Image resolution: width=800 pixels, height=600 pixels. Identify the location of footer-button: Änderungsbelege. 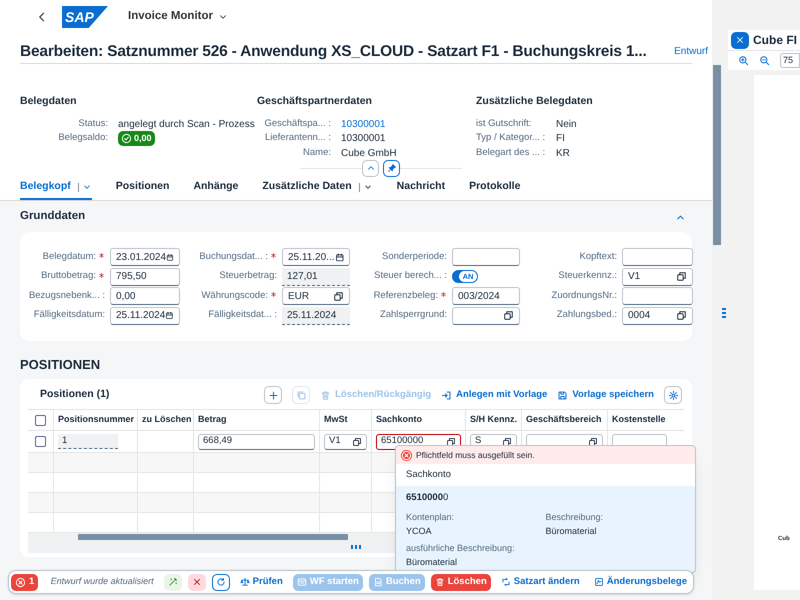
(640, 582).